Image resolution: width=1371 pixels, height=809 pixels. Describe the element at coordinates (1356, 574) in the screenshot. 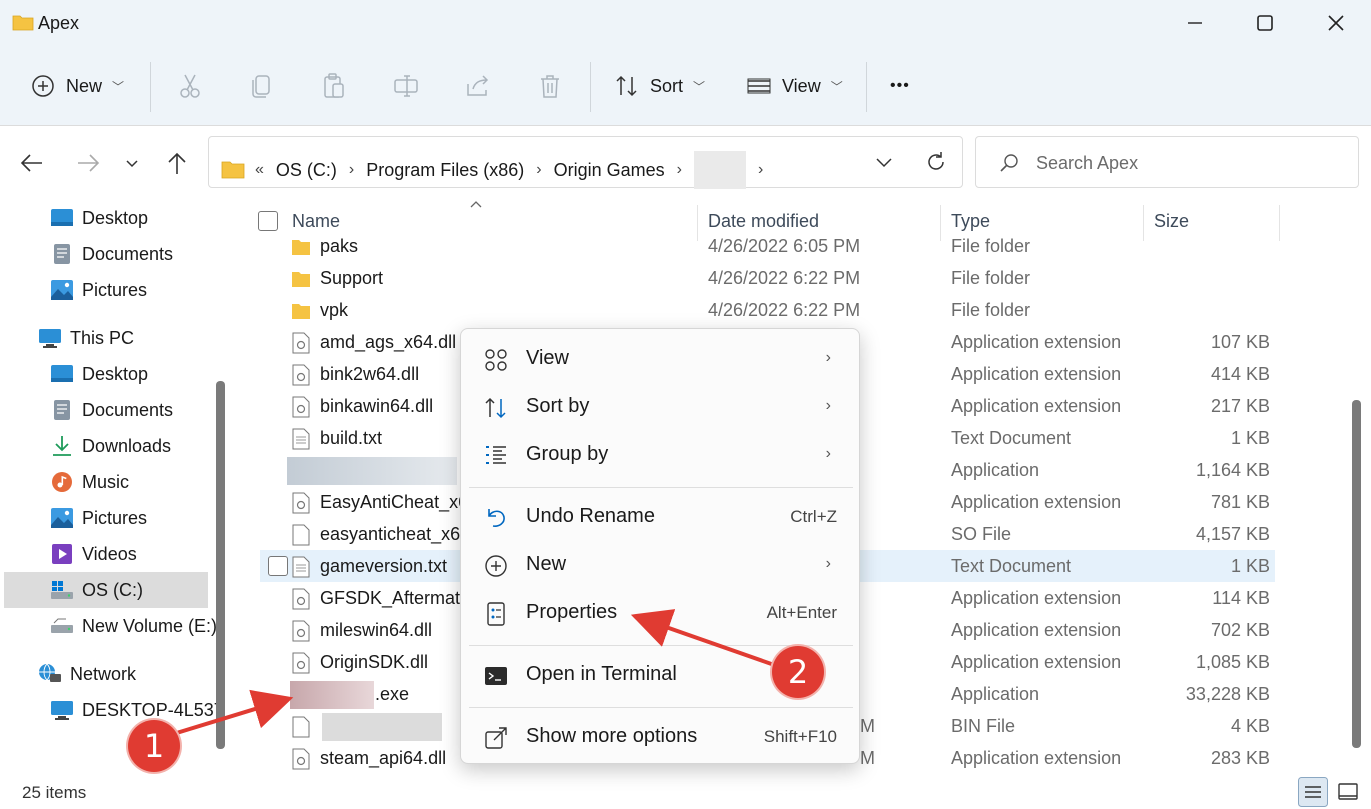

I see `file-list-scrollbar` at that location.